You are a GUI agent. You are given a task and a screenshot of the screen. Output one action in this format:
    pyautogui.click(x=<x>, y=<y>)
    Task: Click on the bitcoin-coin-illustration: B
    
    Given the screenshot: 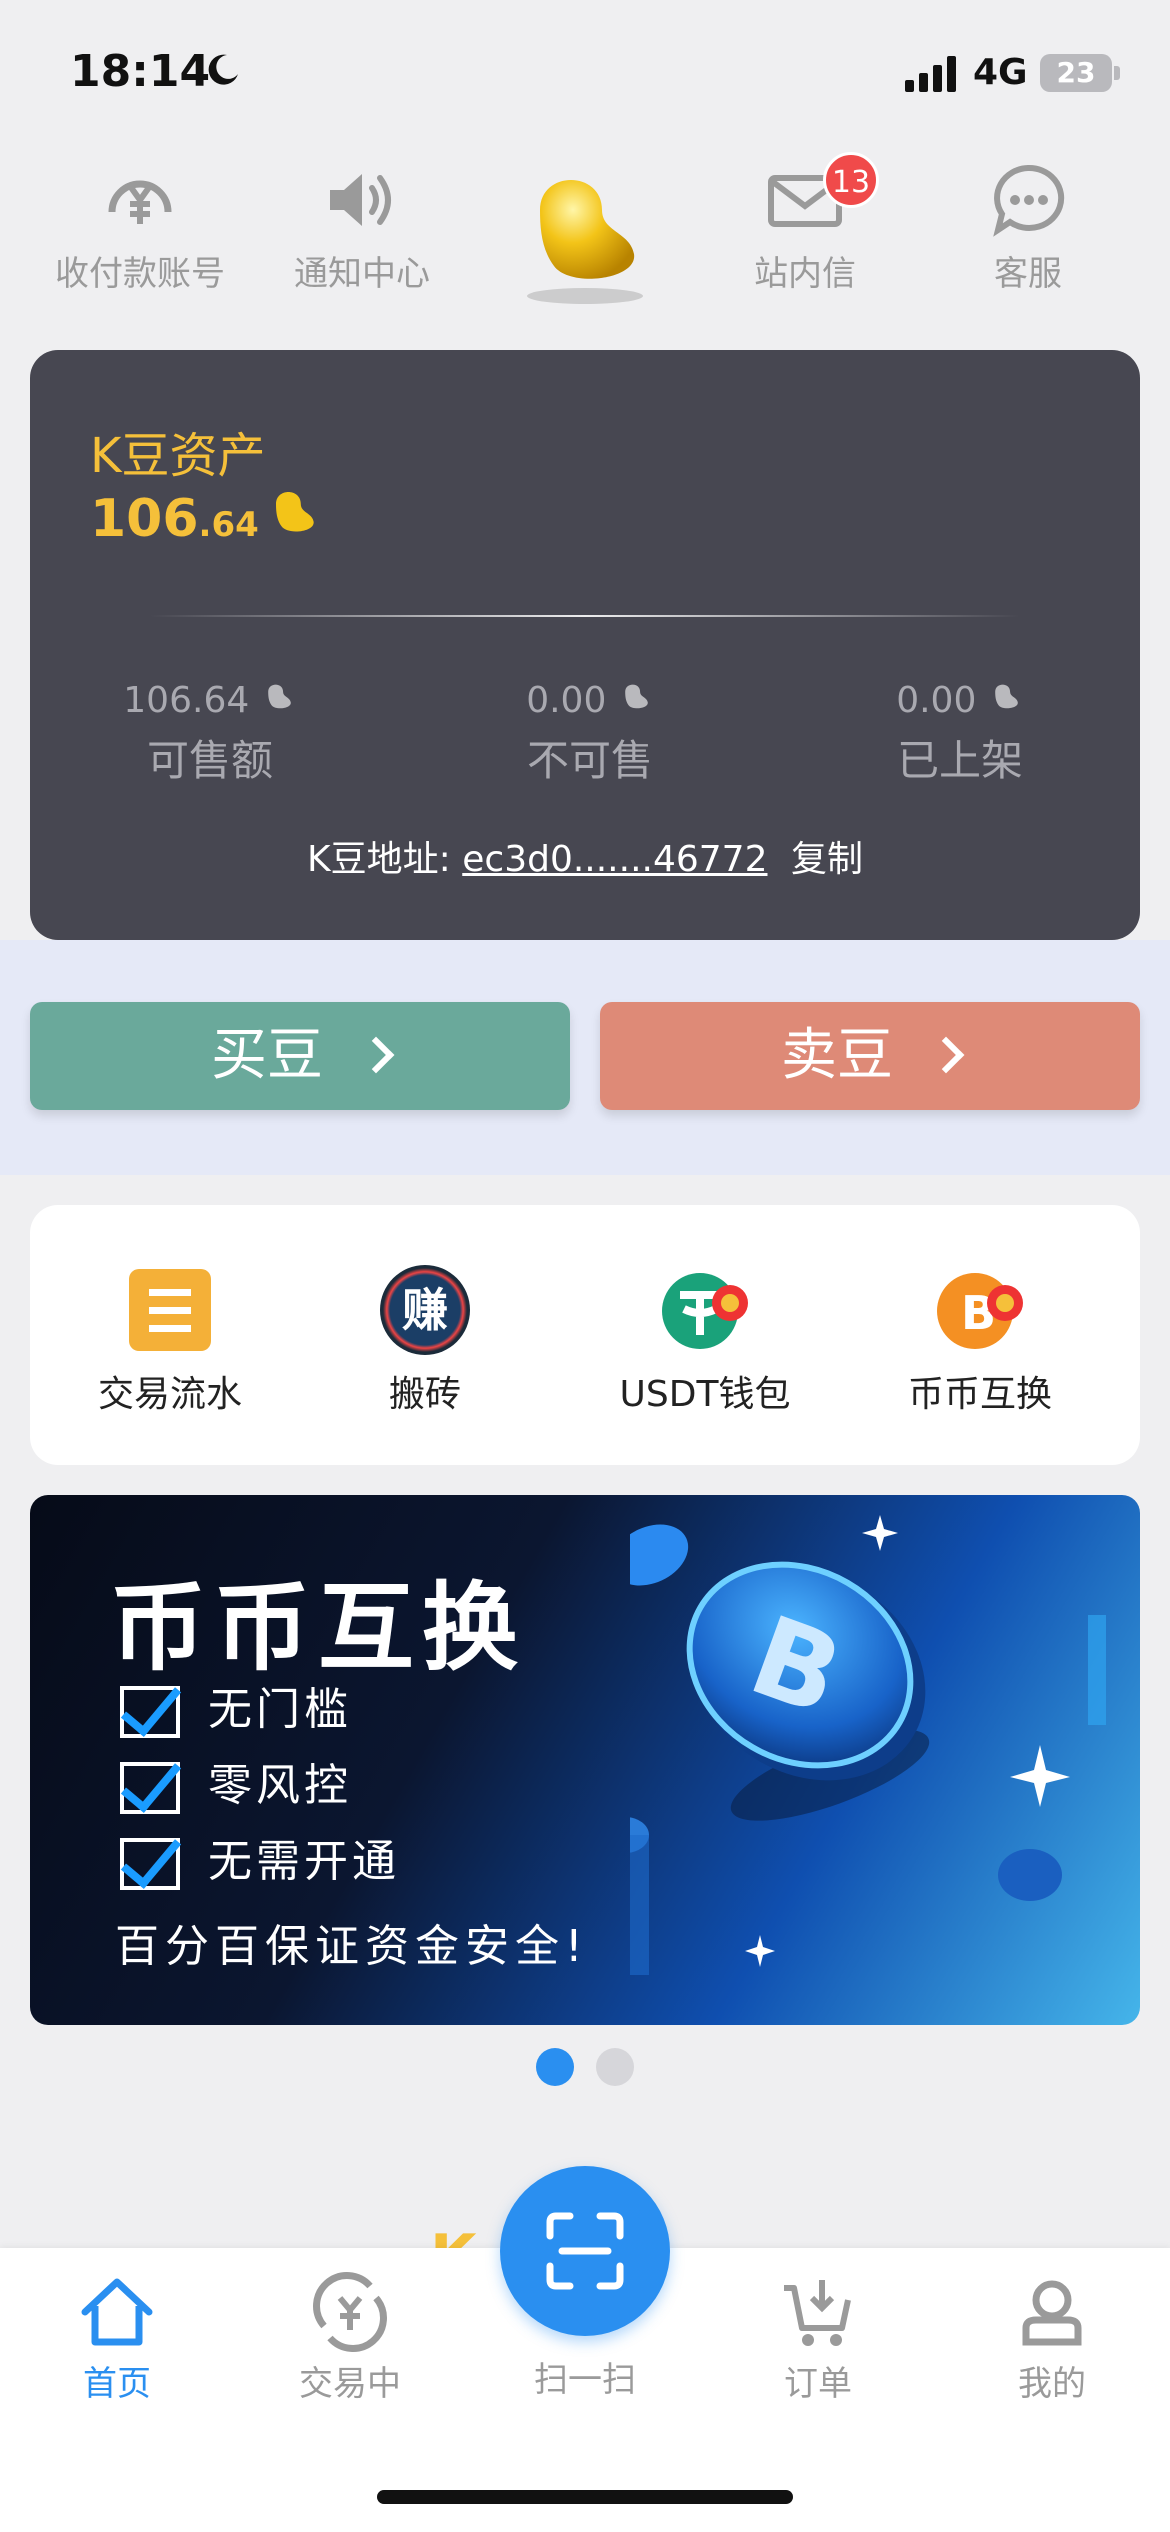 What is the action you would take?
    pyautogui.click(x=868, y=1745)
    